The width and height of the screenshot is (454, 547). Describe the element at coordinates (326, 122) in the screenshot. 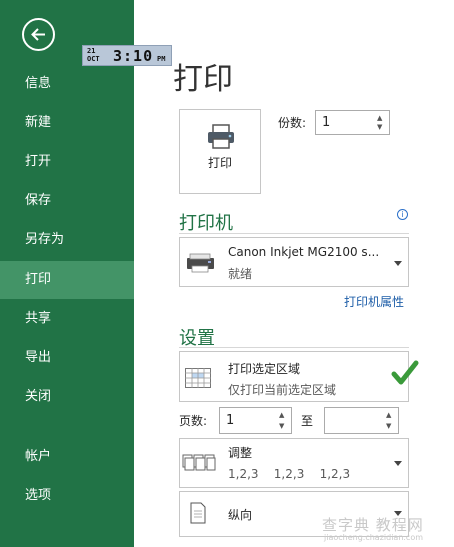

I see `copies-value: 1` at that location.